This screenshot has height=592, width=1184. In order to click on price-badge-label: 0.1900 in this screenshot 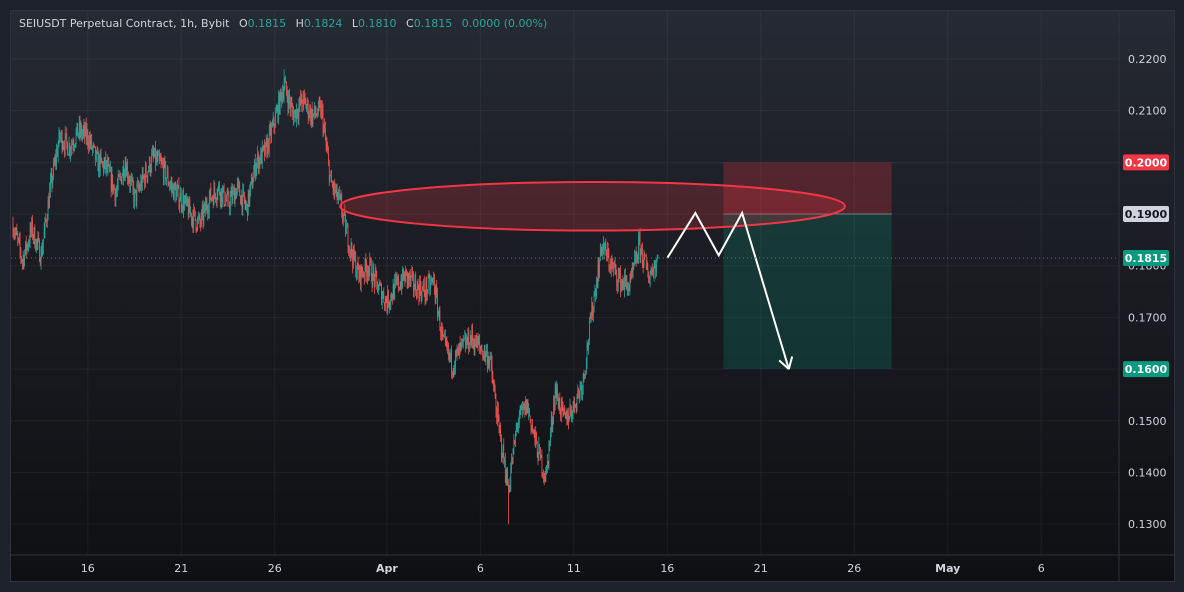, I will do `click(1146, 214)`.